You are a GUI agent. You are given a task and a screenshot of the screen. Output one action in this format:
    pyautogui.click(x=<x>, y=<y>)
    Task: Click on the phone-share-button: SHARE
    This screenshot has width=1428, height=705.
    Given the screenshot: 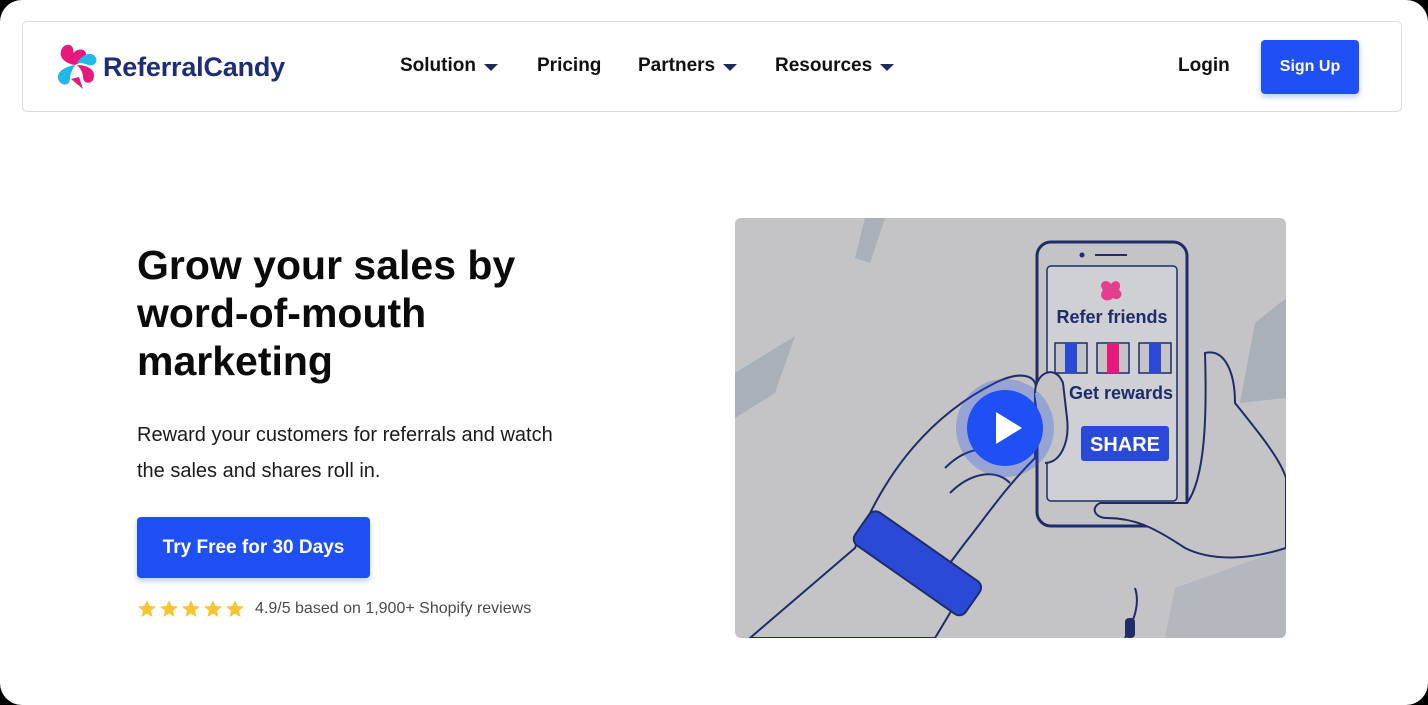 What is the action you would take?
    pyautogui.click(x=1125, y=445)
    